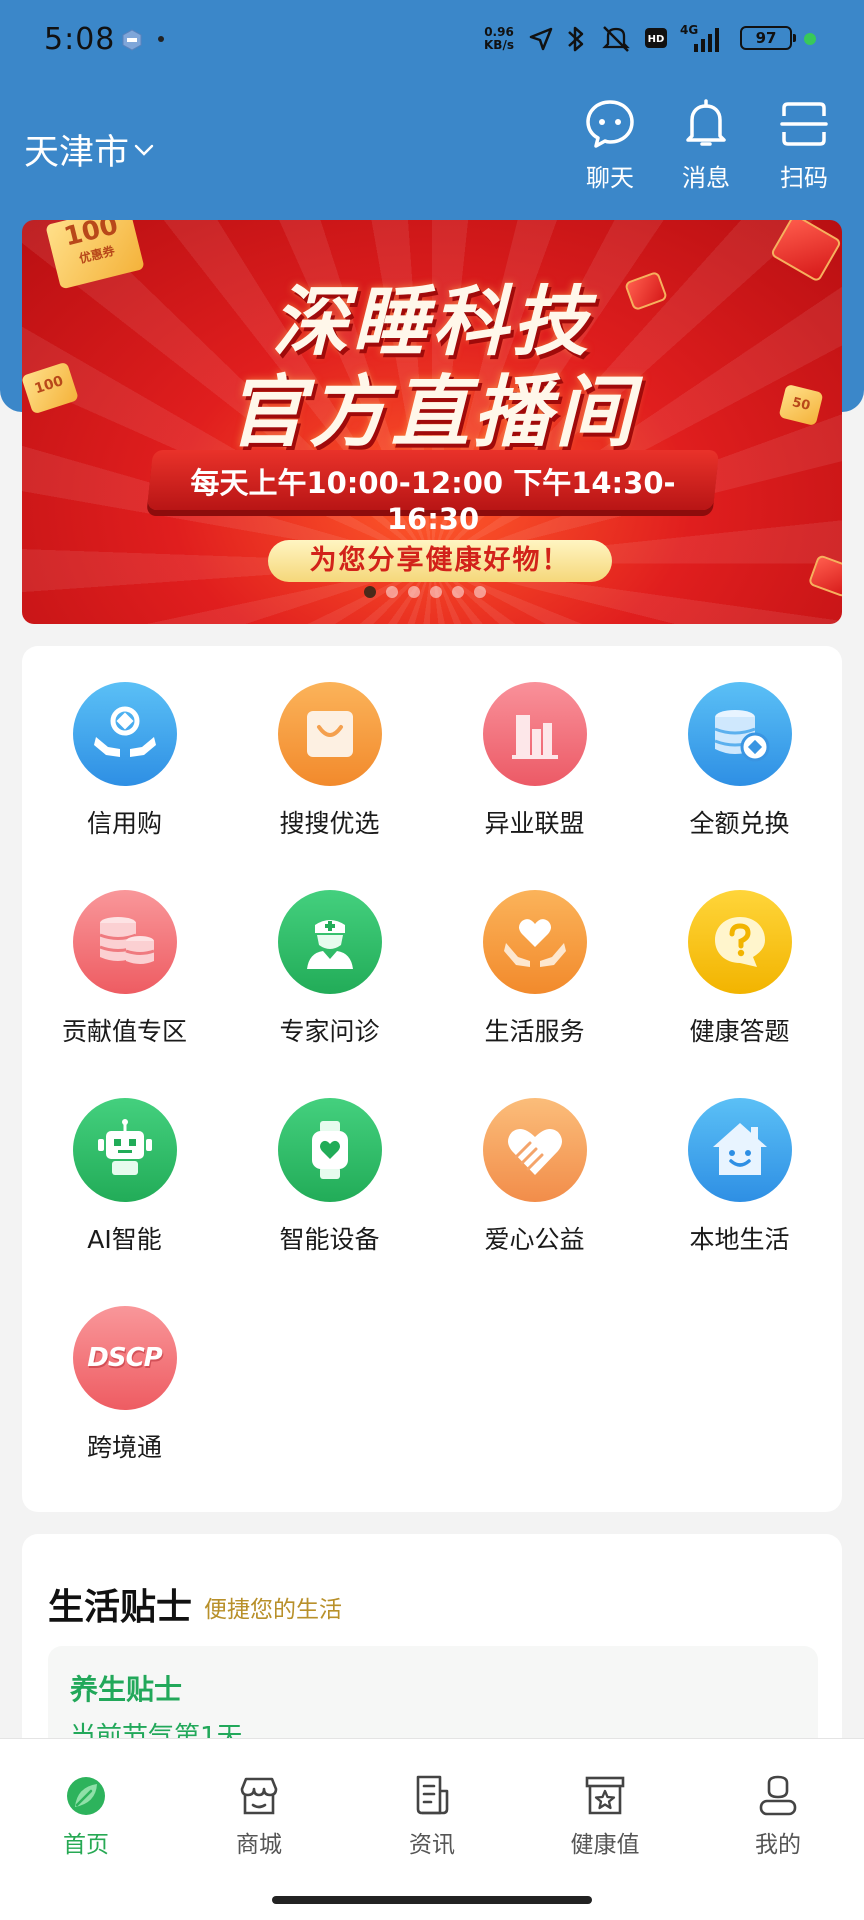 This screenshot has height=1920, width=864. I want to click on grid-item-expert-consultation: 专家问诊, so click(329, 969).